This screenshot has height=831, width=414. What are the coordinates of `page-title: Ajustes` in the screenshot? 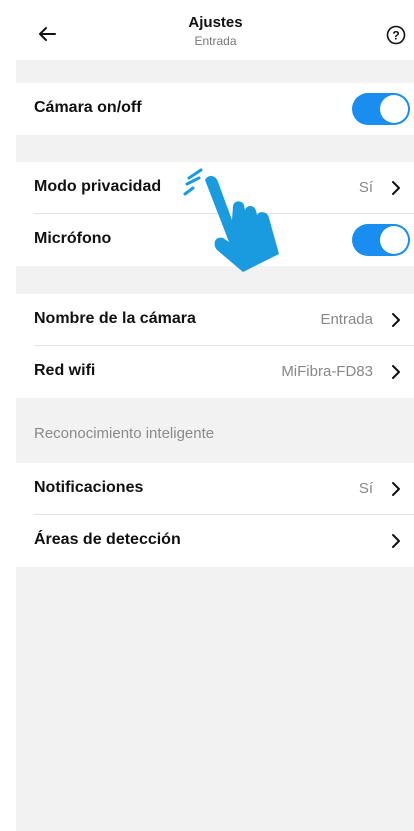 It's located at (215, 22).